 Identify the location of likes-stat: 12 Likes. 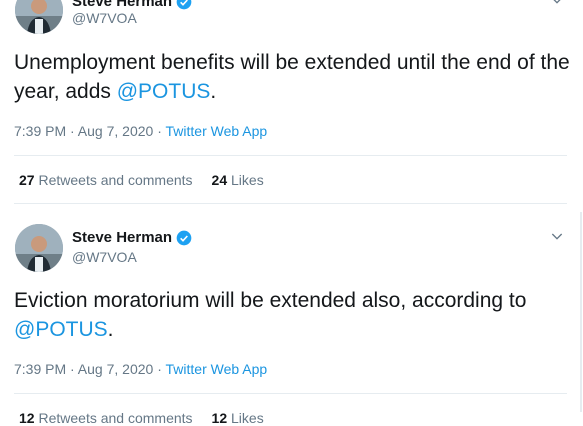
(238, 418).